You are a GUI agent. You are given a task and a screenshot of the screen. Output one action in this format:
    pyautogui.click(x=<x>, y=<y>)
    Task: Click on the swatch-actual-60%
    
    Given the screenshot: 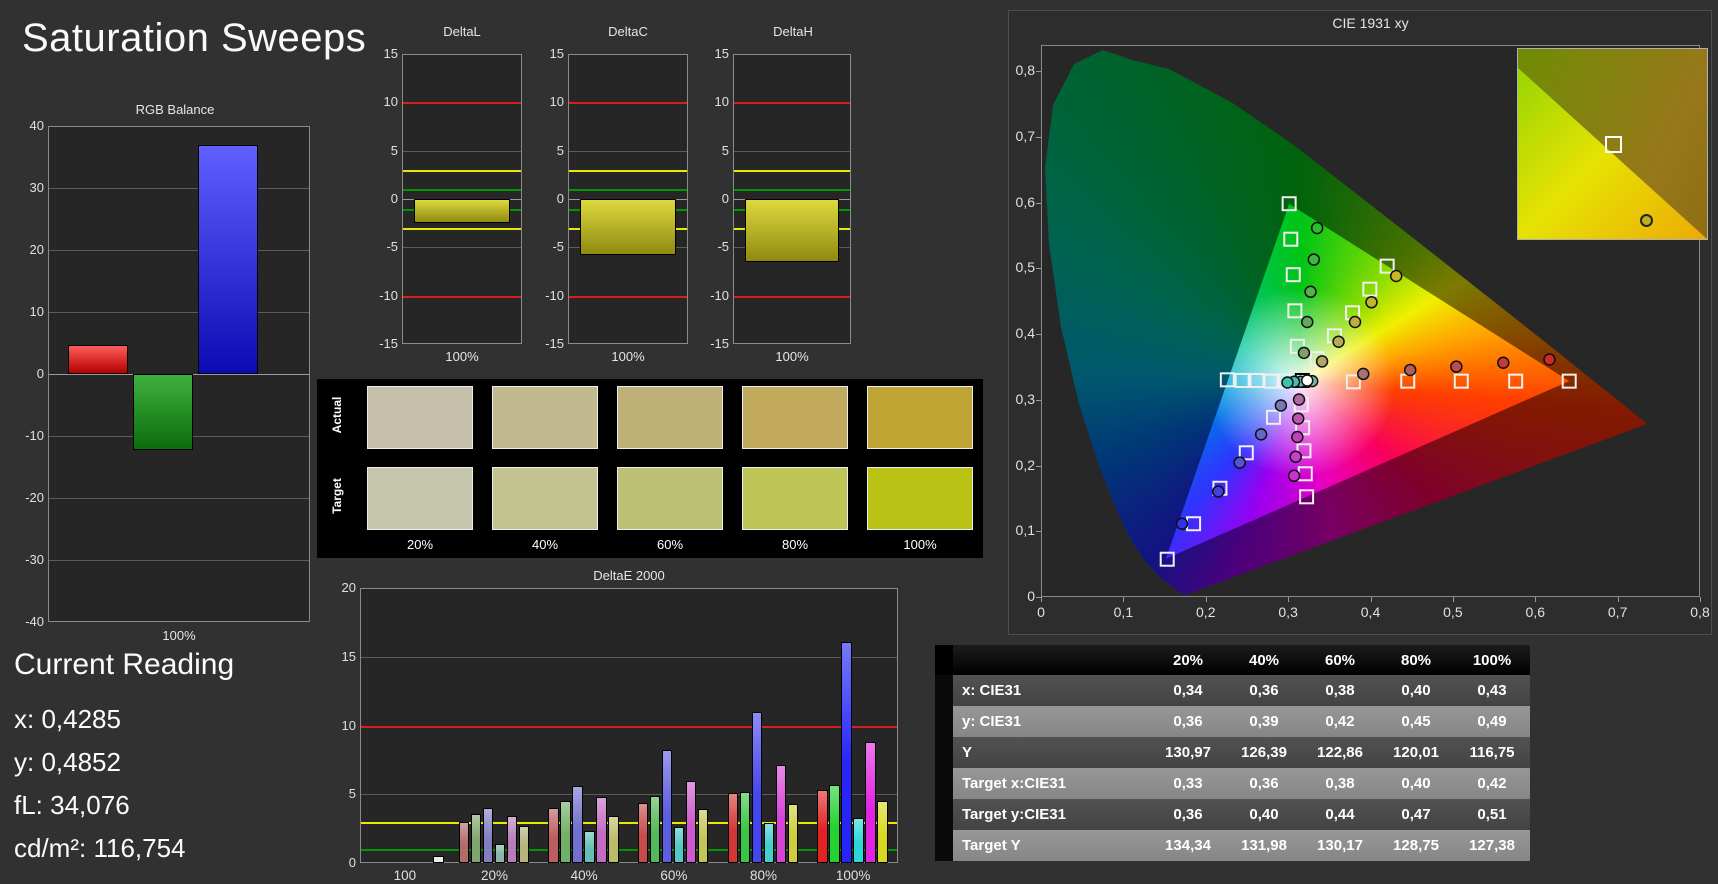 What is the action you would take?
    pyautogui.click(x=670, y=417)
    